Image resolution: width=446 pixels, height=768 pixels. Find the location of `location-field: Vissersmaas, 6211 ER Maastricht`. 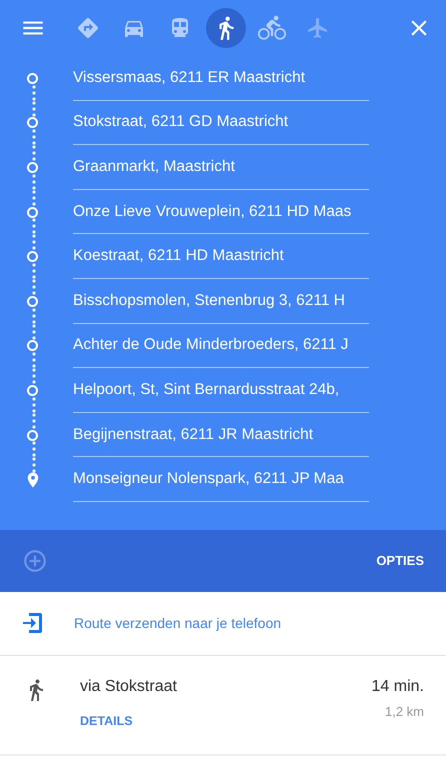

location-field: Vissersmaas, 6211 ER Maastricht is located at coordinates (221, 78).